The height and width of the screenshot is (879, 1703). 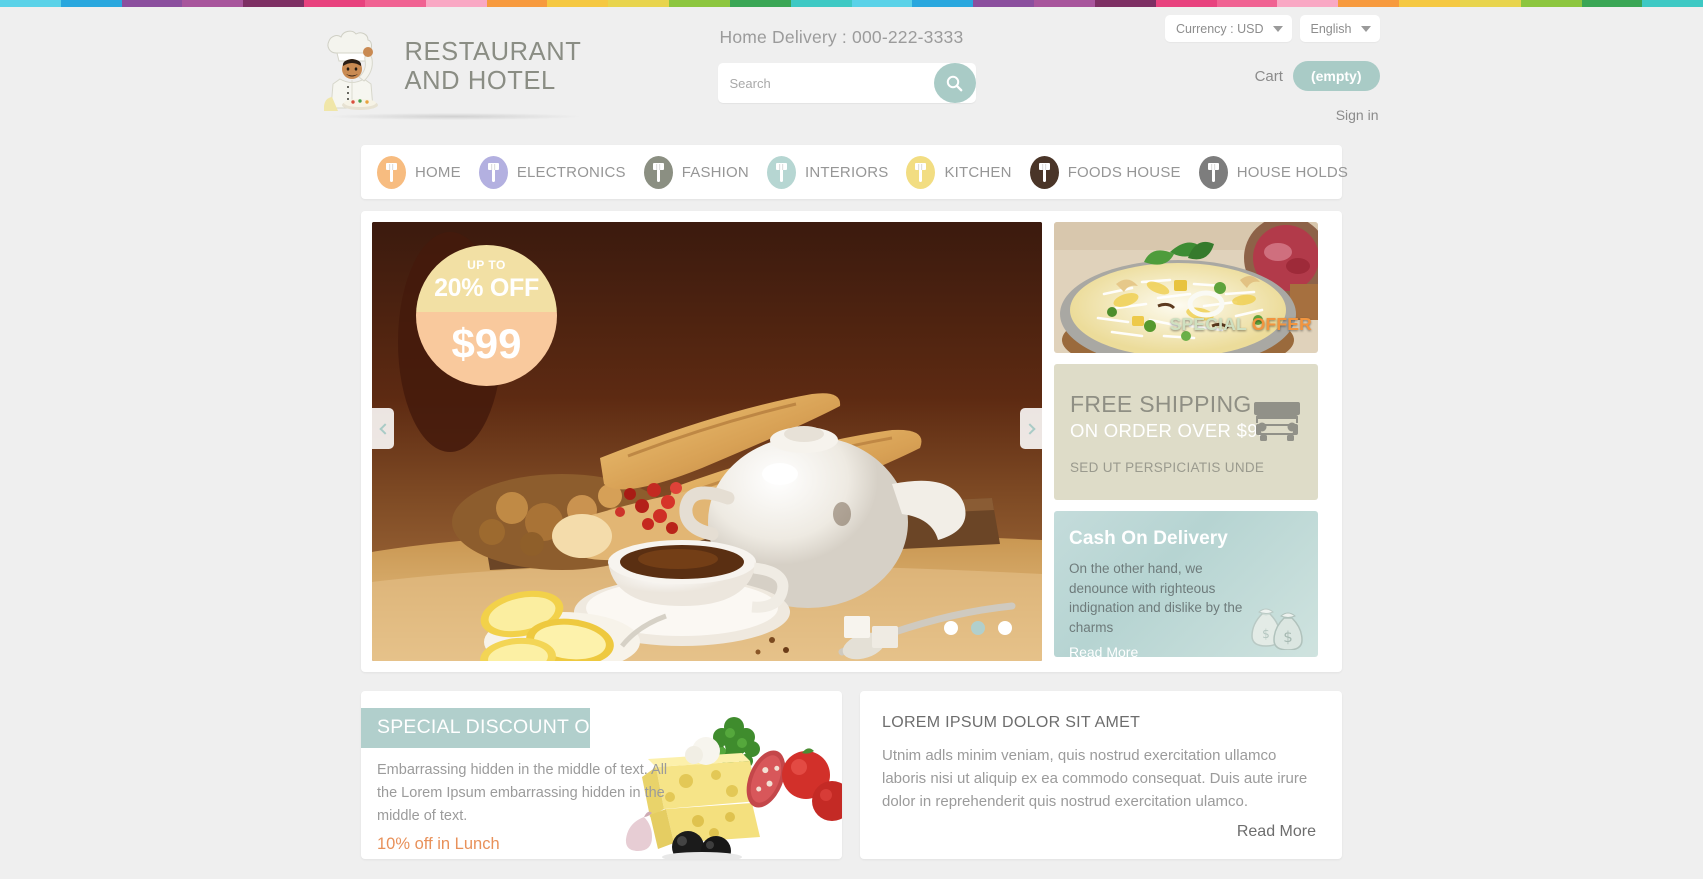 I want to click on cod-title: Cash On Delivery, so click(x=1148, y=538).